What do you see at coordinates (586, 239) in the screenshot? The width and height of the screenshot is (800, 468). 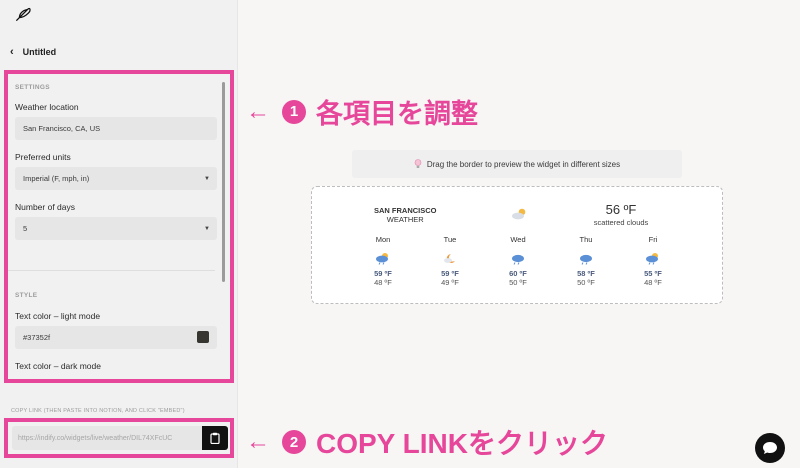 I see `day-name: Thu` at bounding box center [586, 239].